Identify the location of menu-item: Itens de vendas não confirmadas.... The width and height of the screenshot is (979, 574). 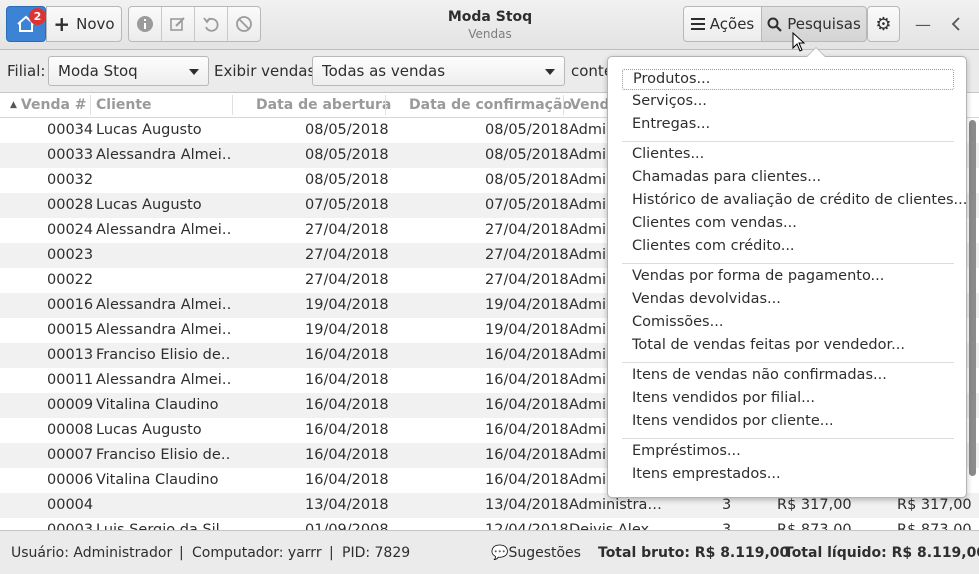
(788, 376).